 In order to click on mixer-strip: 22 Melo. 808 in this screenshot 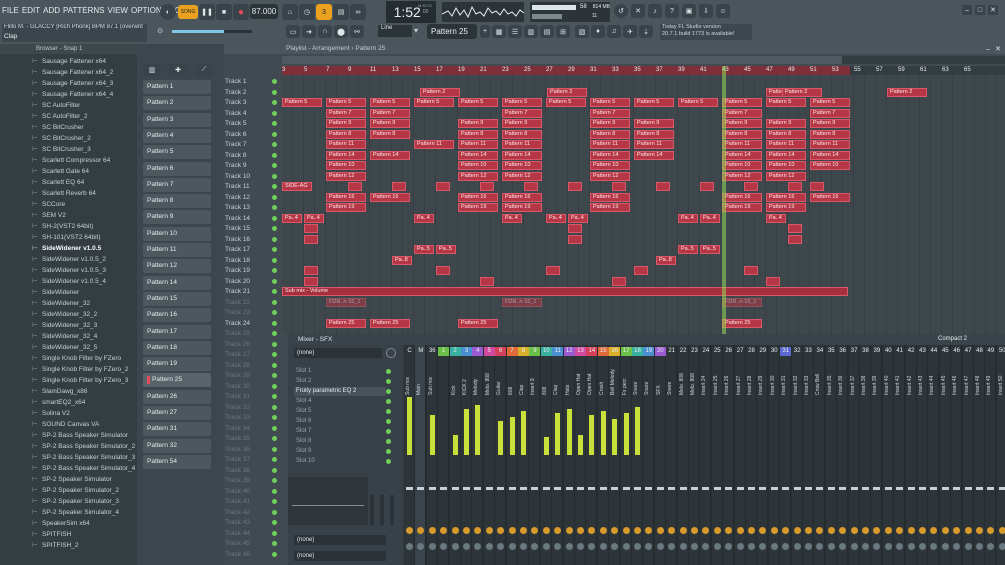, I will do `click(683, 455)`.